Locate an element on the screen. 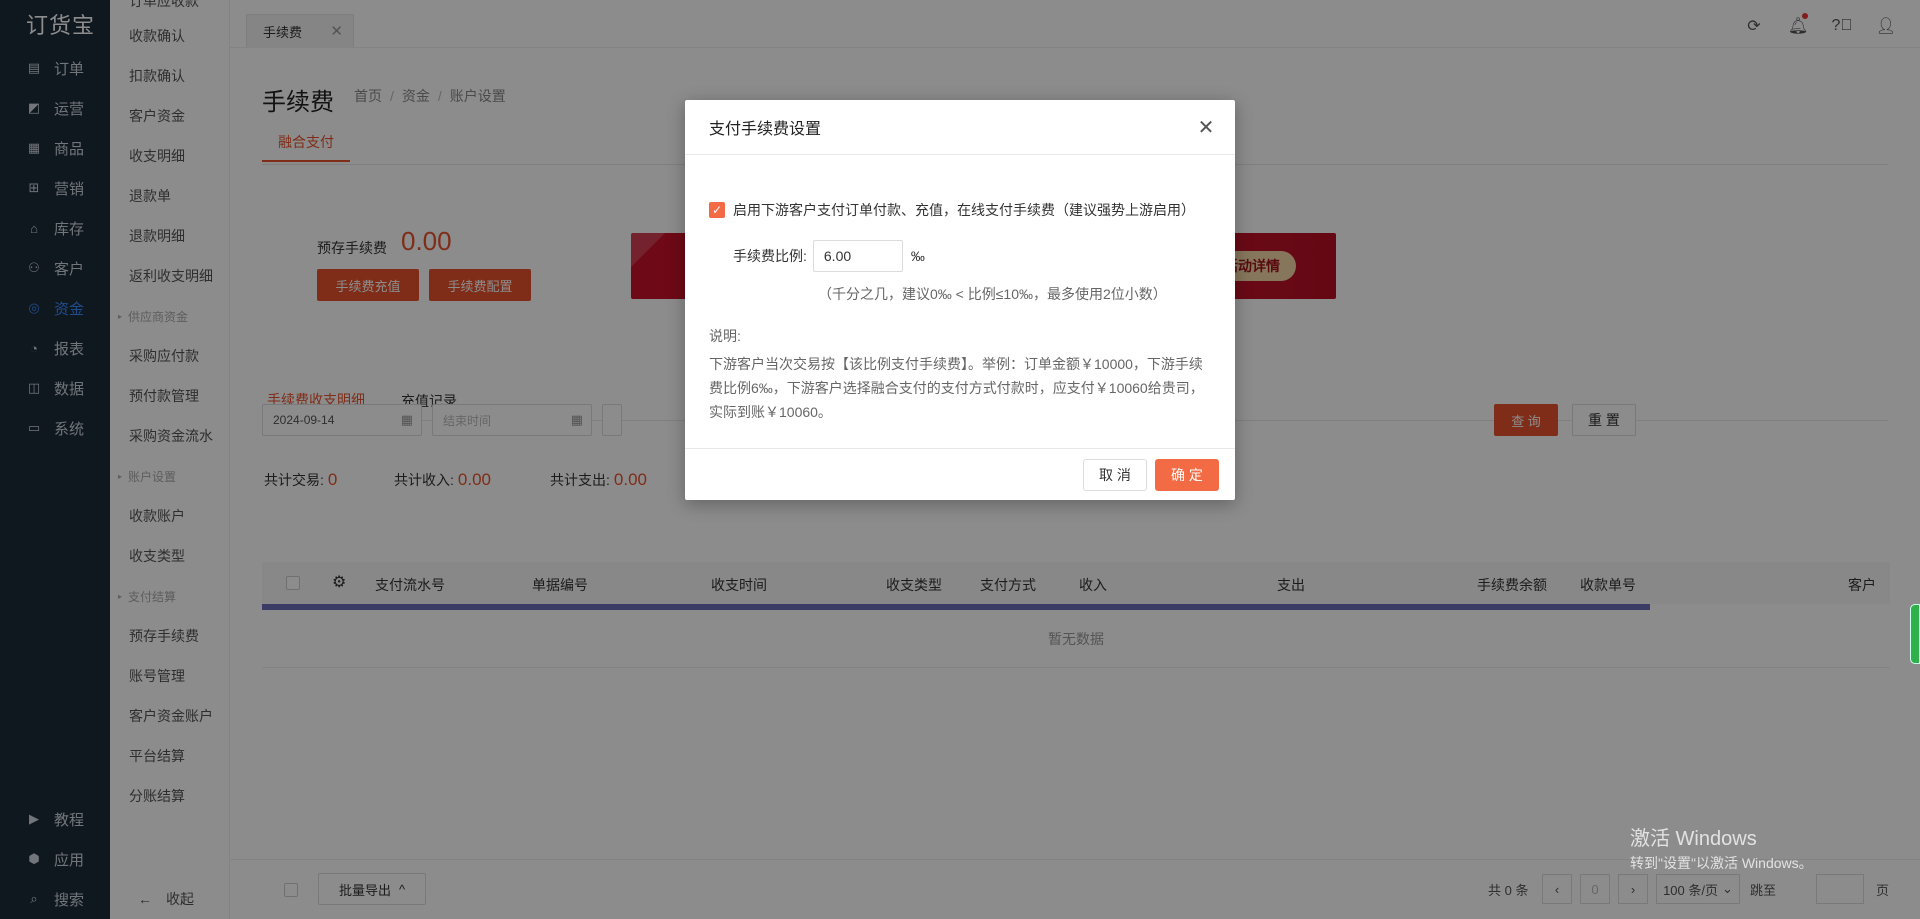 The image size is (1920, 919). enable-fee-checkbox-row: ✓ 启用下游客户支付订单付款、充值，在线支付手续费（建议强势上游启用） is located at coordinates (952, 210).